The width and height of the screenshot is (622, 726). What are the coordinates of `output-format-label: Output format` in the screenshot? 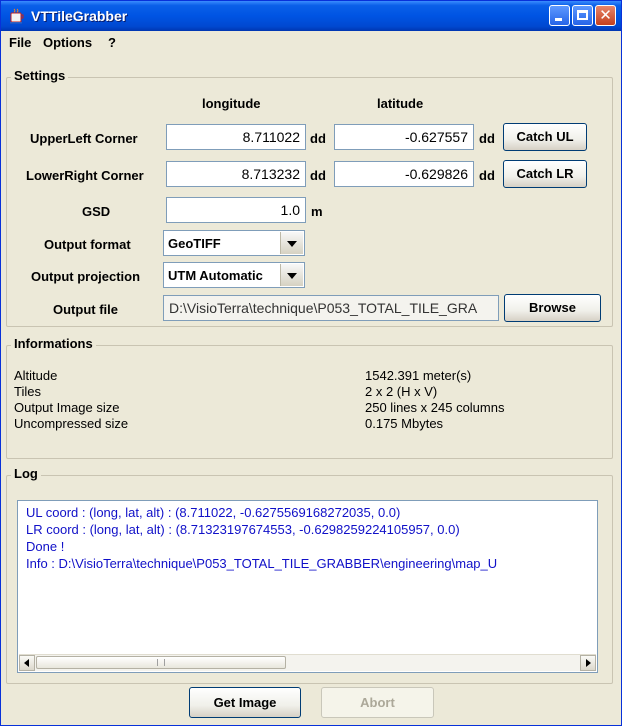 It's located at (87, 244).